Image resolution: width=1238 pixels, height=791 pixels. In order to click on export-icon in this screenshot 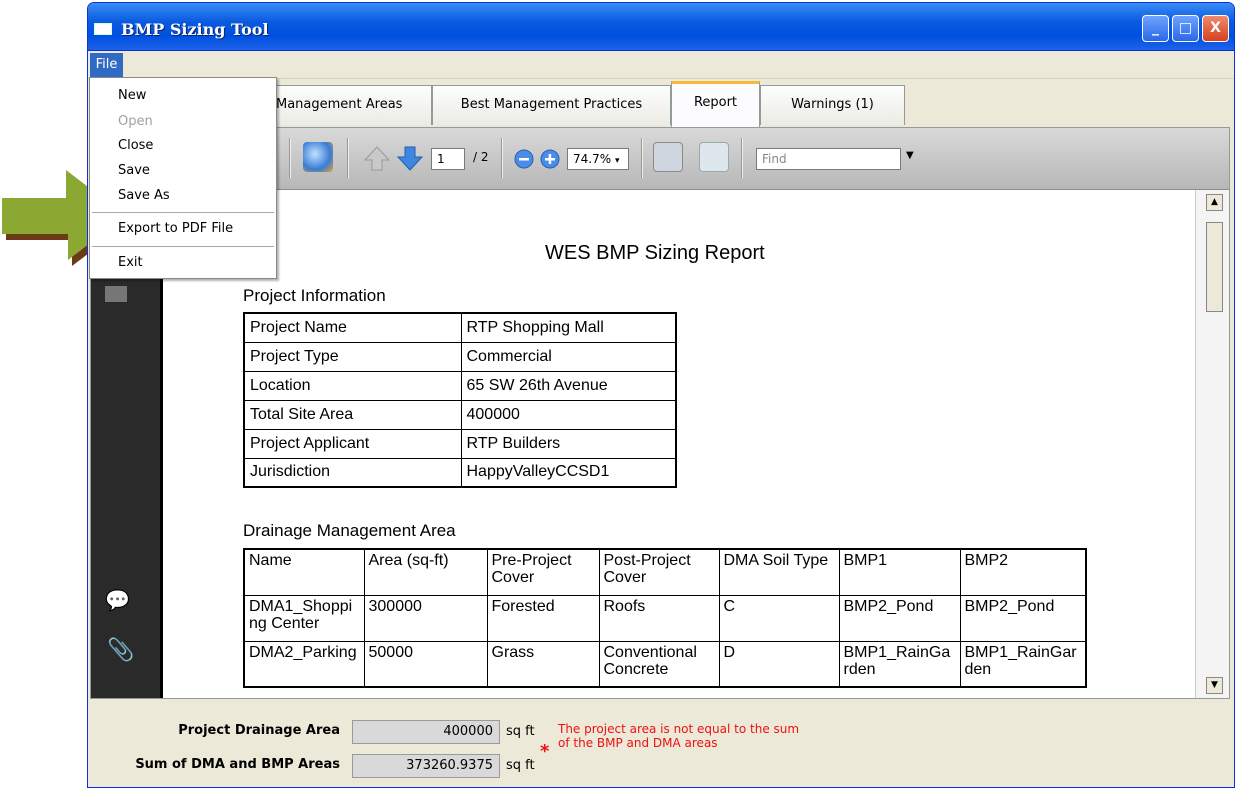, I will do `click(318, 157)`.